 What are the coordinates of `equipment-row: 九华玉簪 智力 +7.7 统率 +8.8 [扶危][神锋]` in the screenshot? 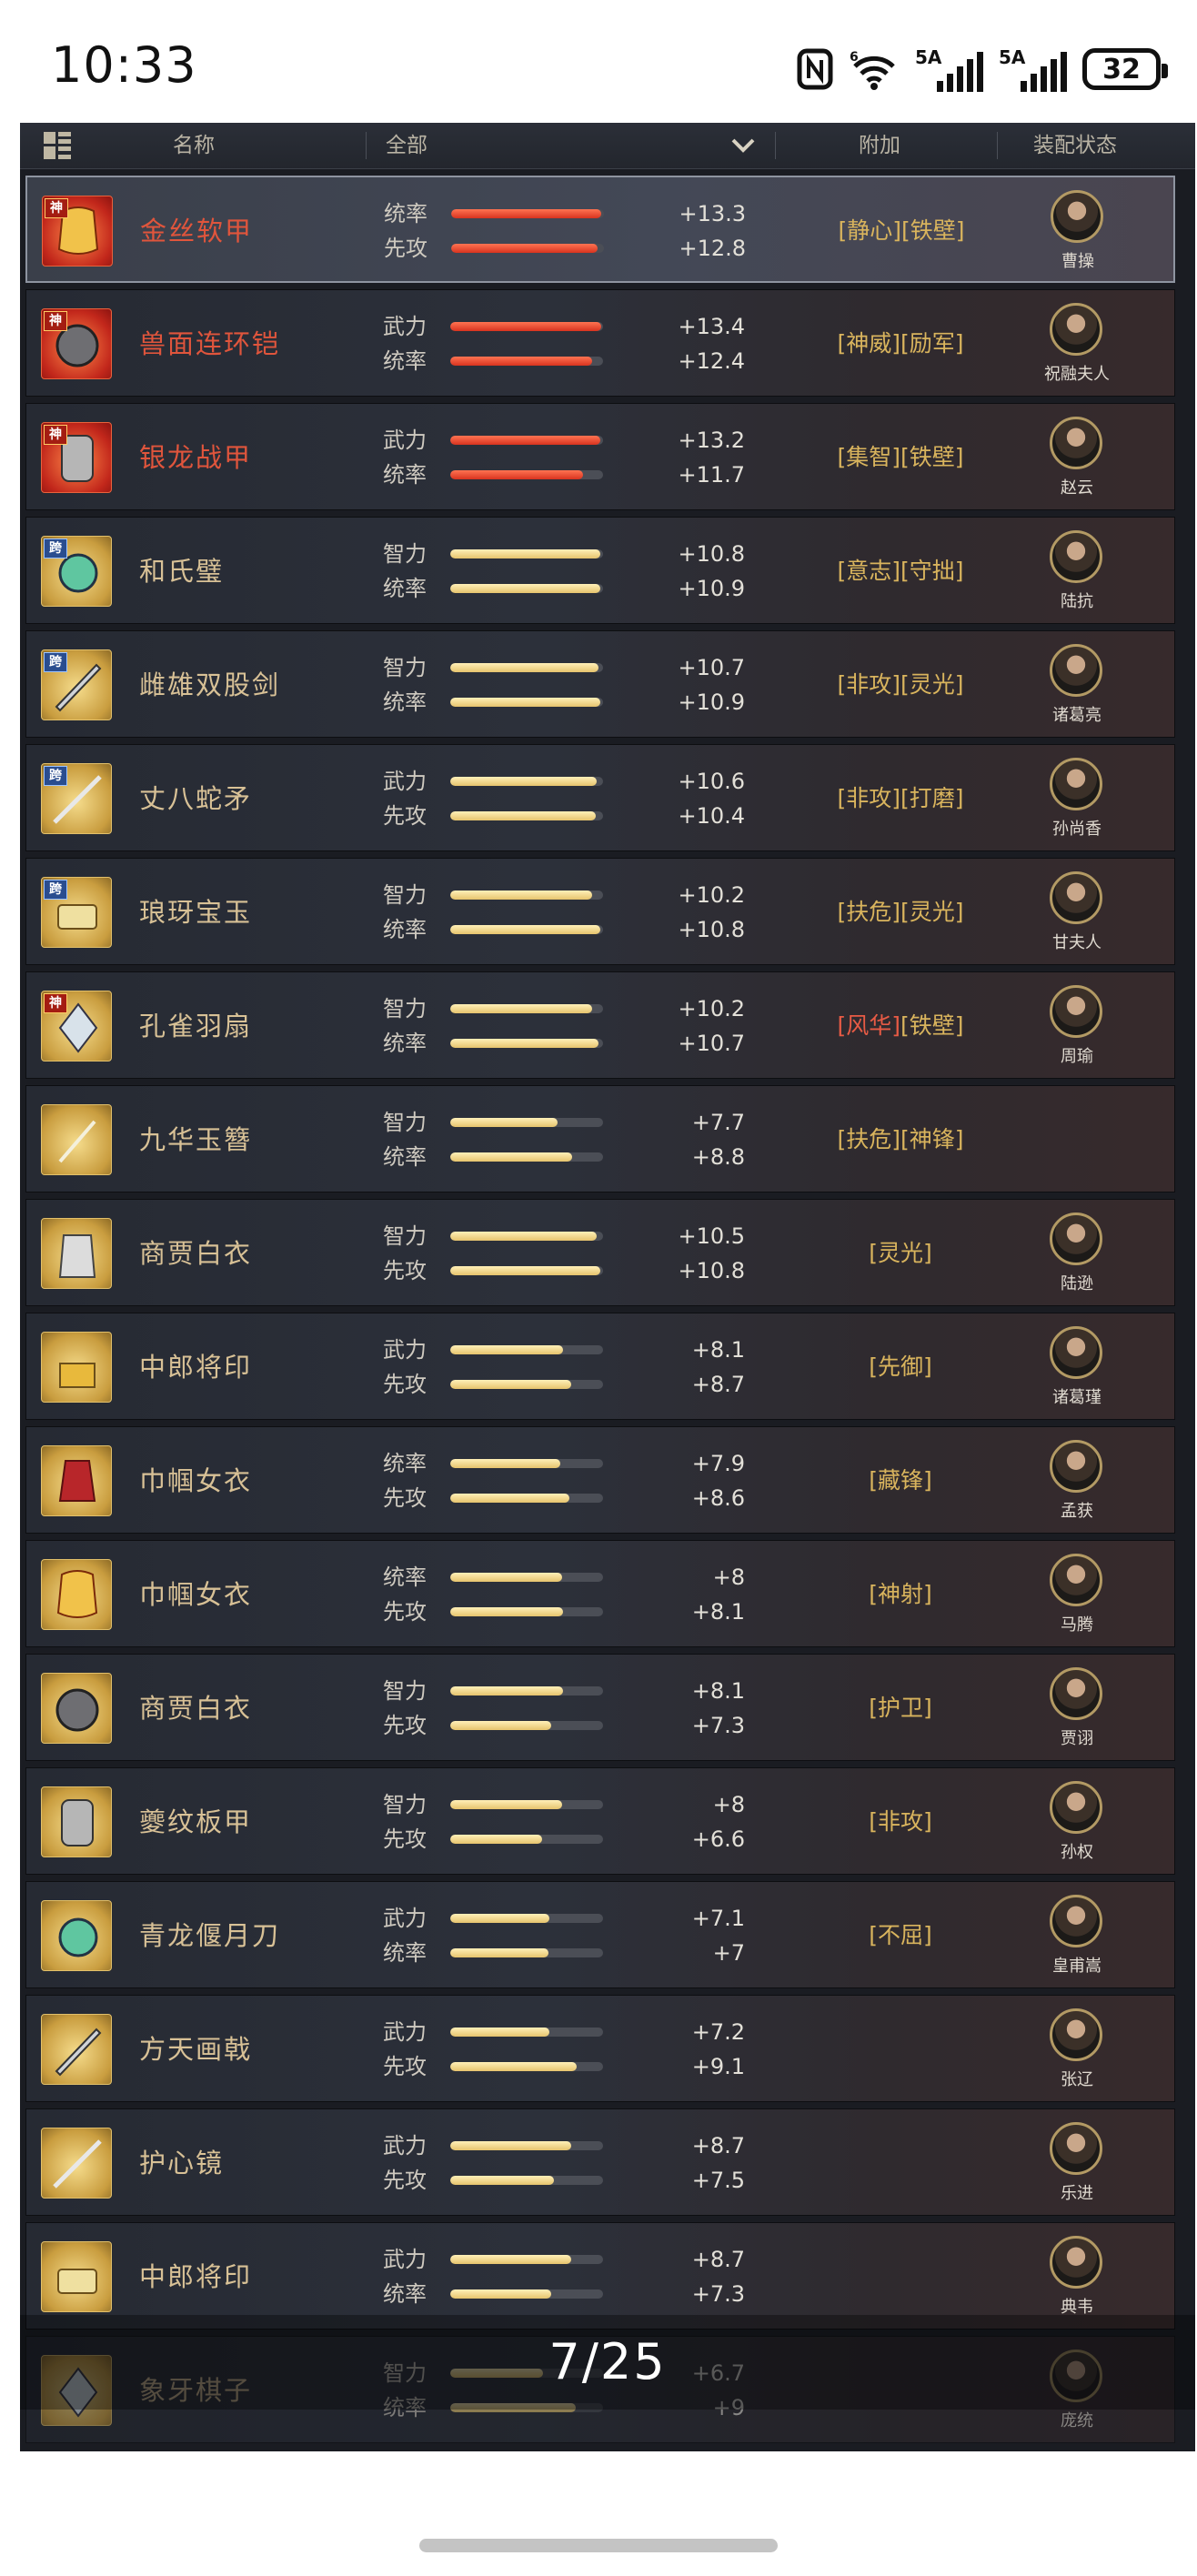 It's located at (600, 1138).